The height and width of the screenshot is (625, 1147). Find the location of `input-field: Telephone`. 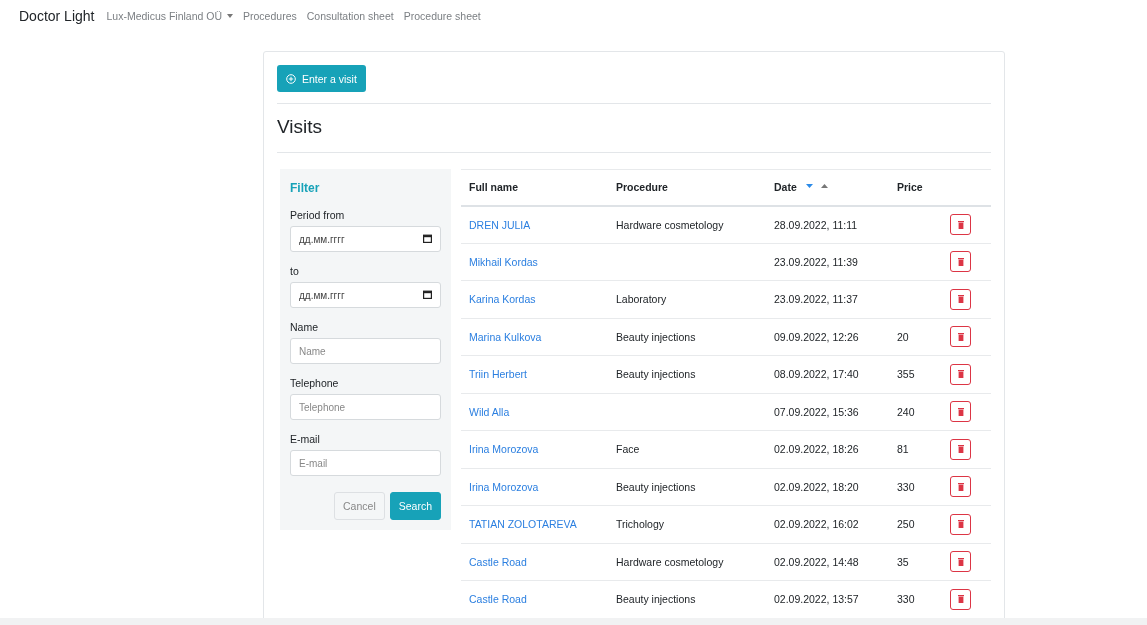

input-field: Telephone is located at coordinates (365, 407).